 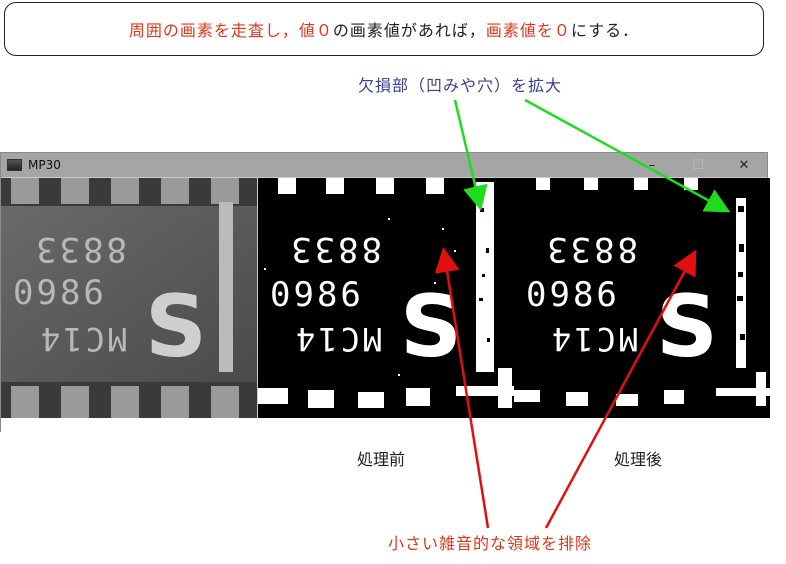 What do you see at coordinates (409, 30) in the screenshot?
I see `callout-text-3: の画素値があれば，` at bounding box center [409, 30].